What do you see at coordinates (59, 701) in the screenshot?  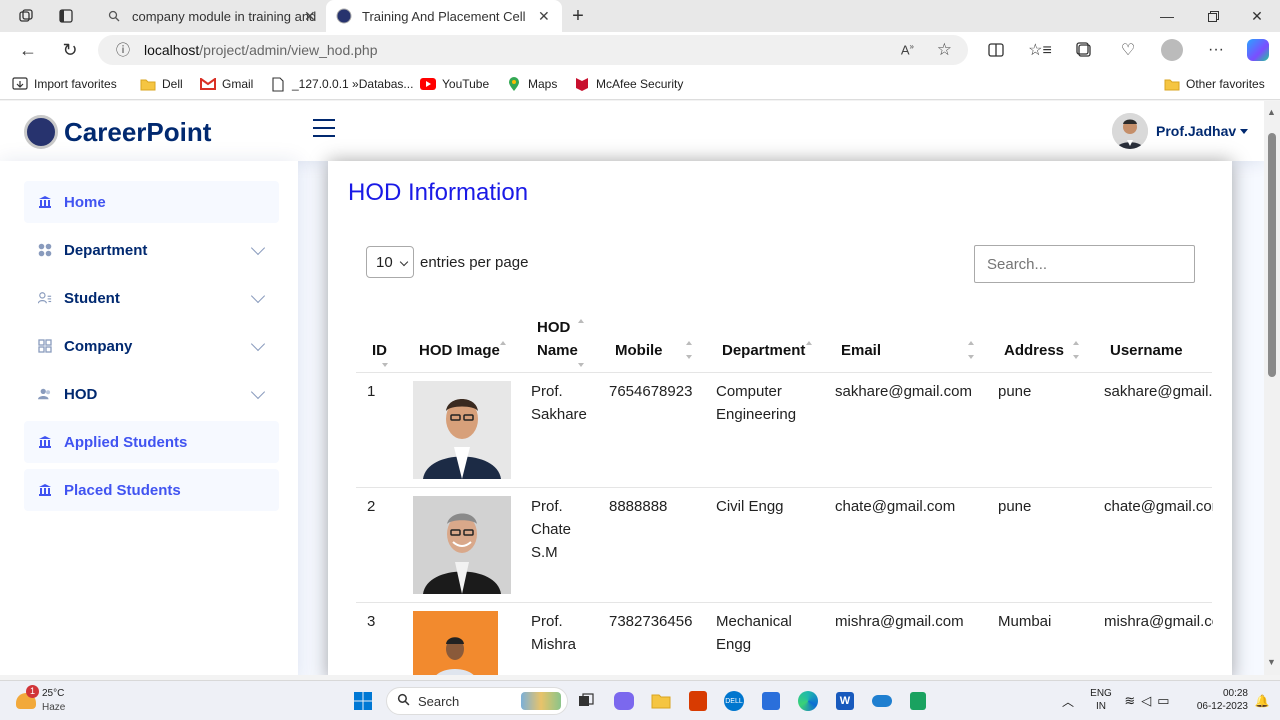 I see `weather-widget: 1 25°C Haze` at bounding box center [59, 701].